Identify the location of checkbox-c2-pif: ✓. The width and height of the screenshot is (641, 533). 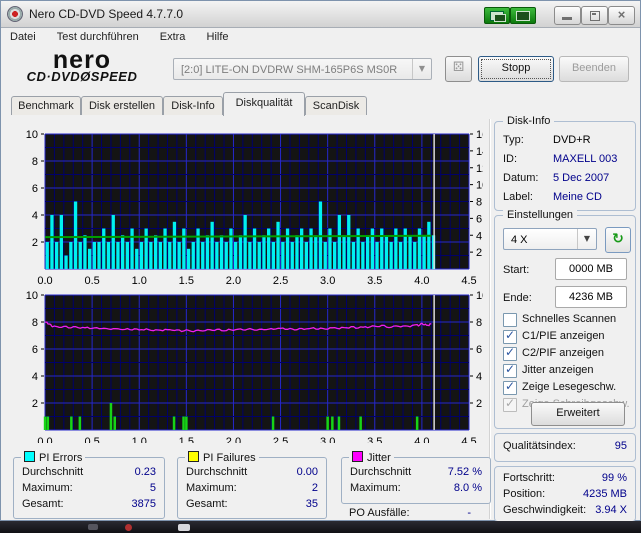
(510, 353).